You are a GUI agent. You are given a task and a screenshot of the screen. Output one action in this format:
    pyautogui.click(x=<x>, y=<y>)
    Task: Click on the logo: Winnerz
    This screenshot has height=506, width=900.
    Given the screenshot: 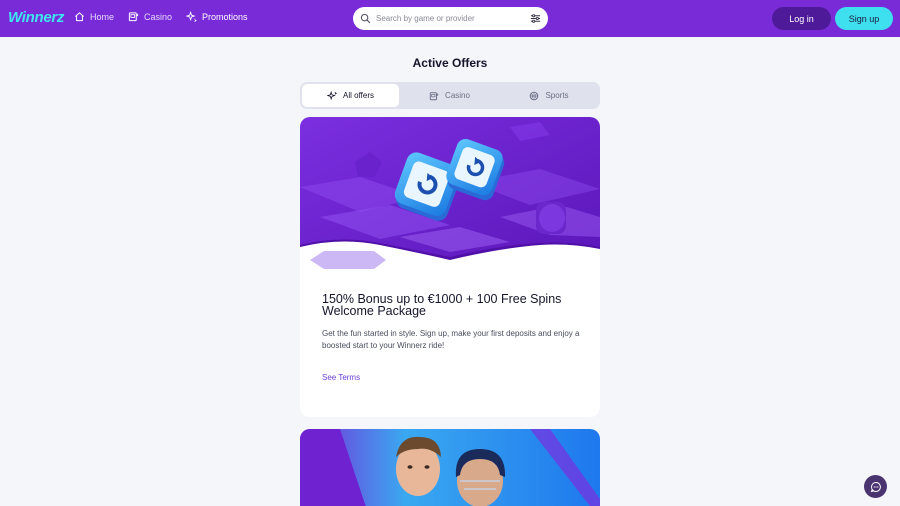 What is the action you would take?
    pyautogui.click(x=36, y=17)
    